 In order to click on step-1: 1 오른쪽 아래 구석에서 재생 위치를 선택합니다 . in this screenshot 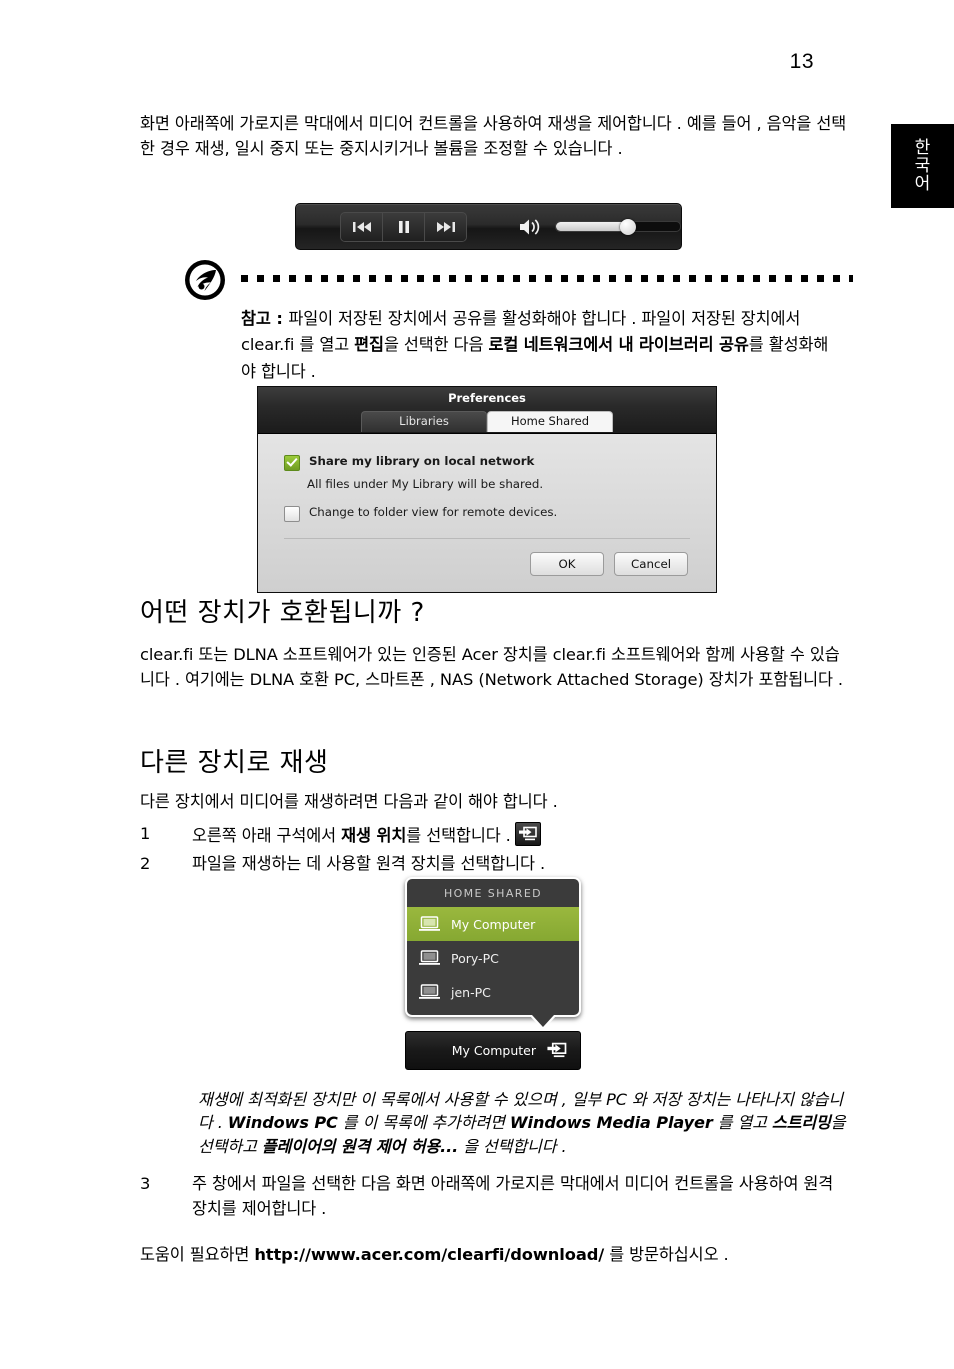, I will do `click(496, 835)`.